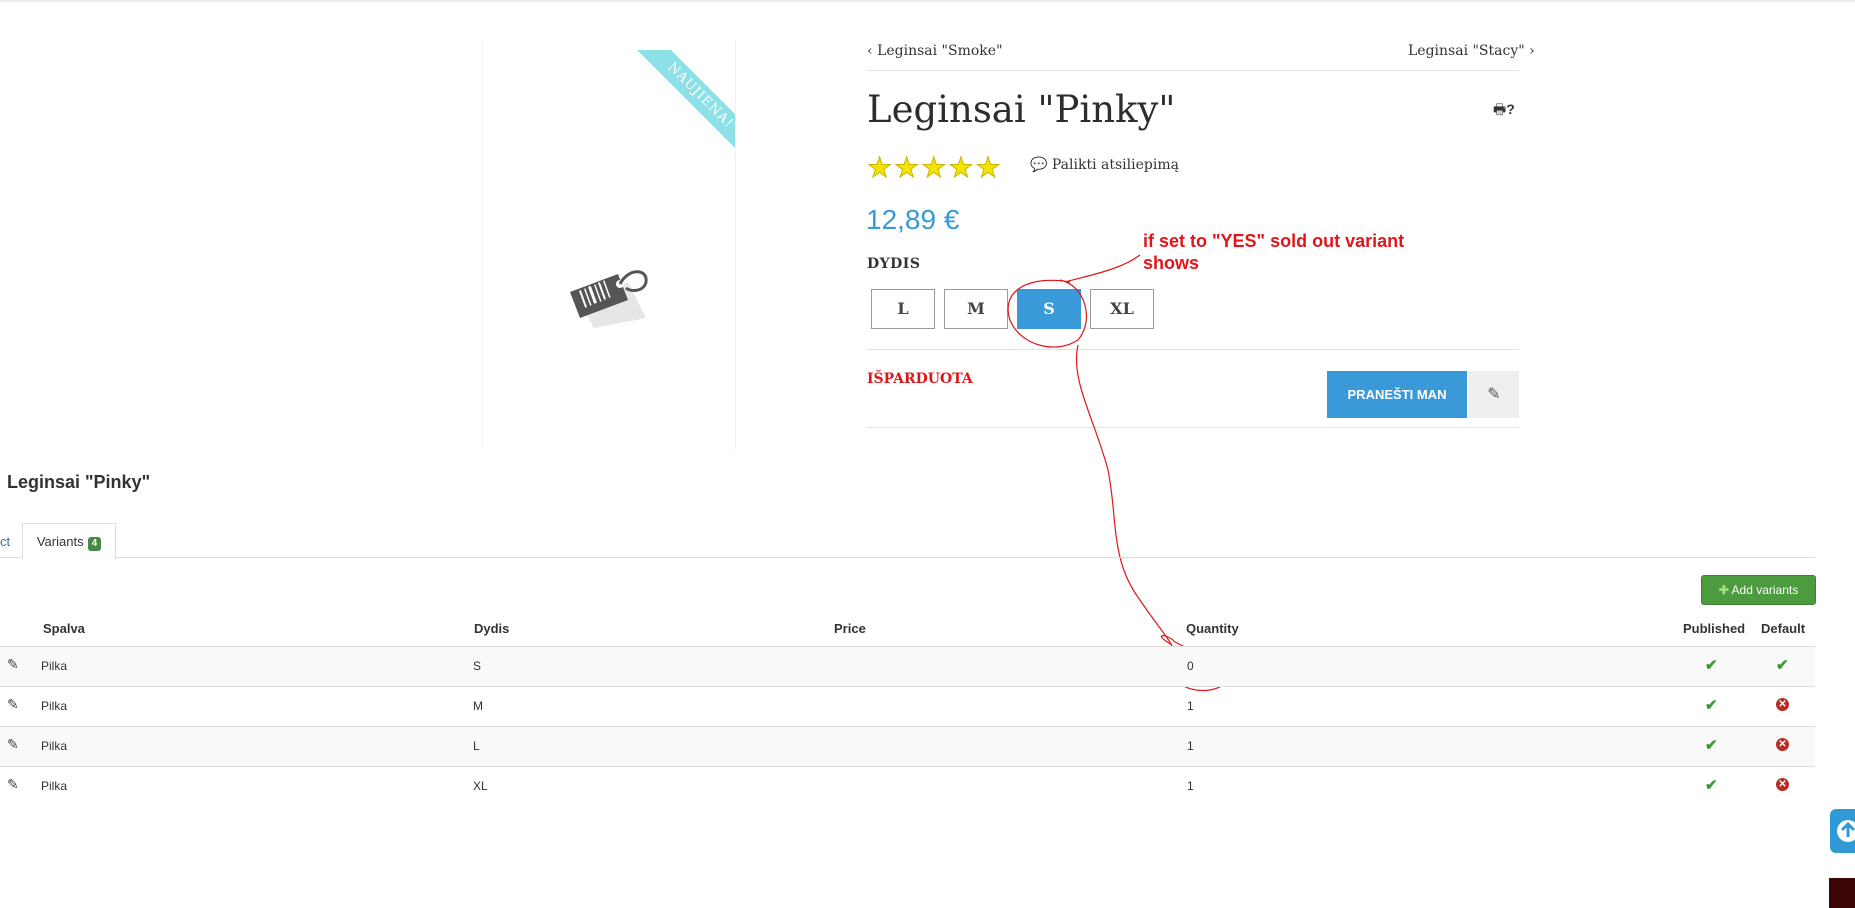 The image size is (1855, 908). Describe the element at coordinates (1532, 51) in the screenshot. I see `chevron-right-icon: ›` at that location.